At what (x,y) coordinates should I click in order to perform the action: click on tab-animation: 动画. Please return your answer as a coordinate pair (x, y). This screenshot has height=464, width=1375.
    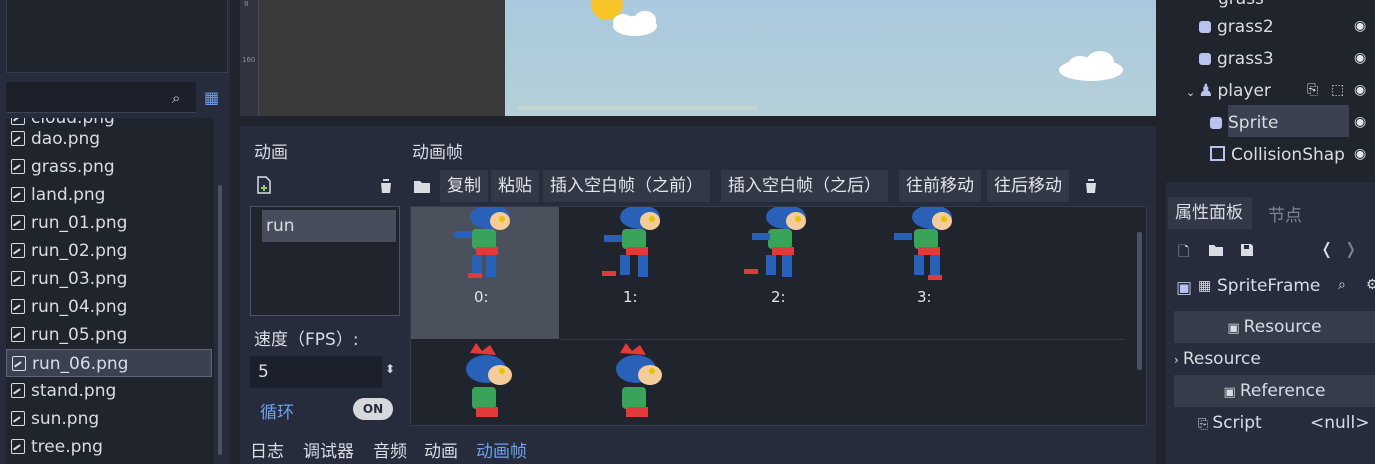
    Looking at the image, I should click on (441, 449).